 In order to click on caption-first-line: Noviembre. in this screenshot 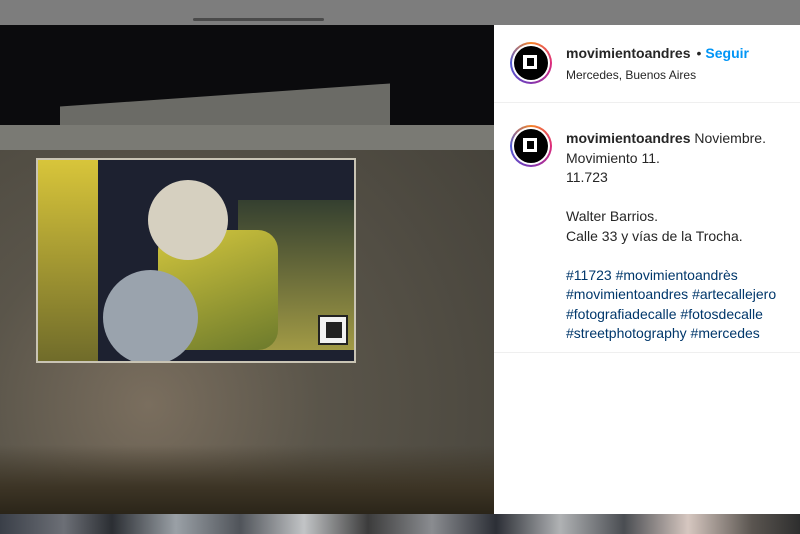, I will do `click(730, 138)`.